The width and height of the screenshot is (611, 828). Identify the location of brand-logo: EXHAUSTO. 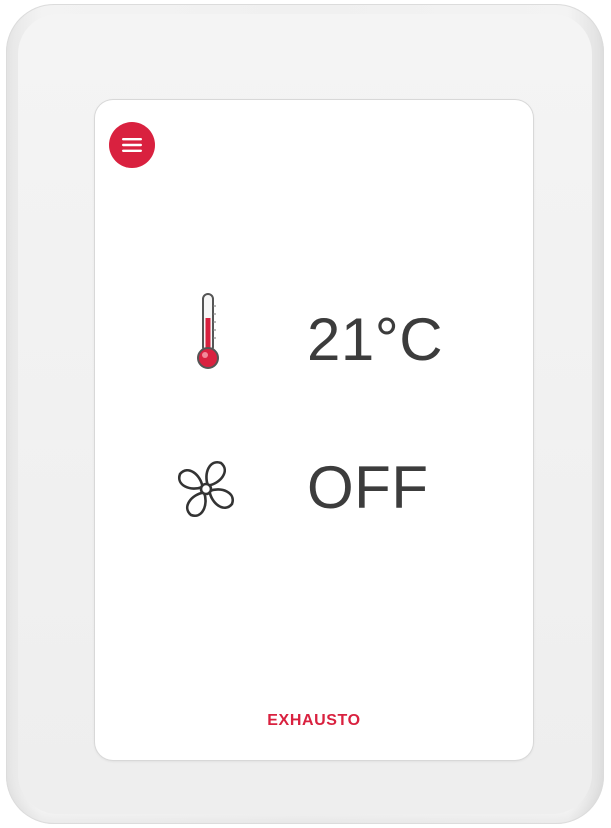
(314, 720).